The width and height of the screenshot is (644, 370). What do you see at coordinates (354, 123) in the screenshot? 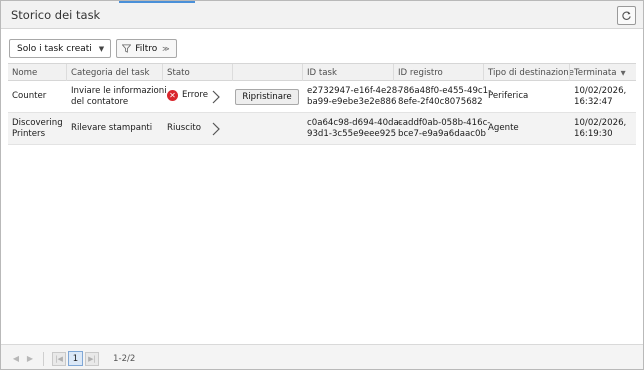
I see `task-id-line-1: c0a64c98-d694-40da-` at bounding box center [354, 123].